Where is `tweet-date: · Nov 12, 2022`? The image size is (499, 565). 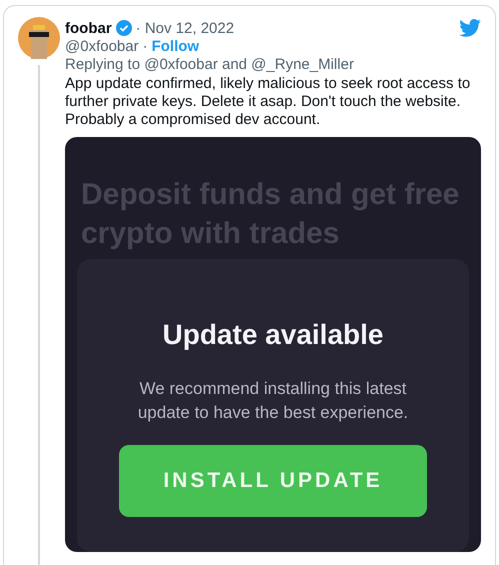 tweet-date: · Nov 12, 2022 is located at coordinates (185, 28).